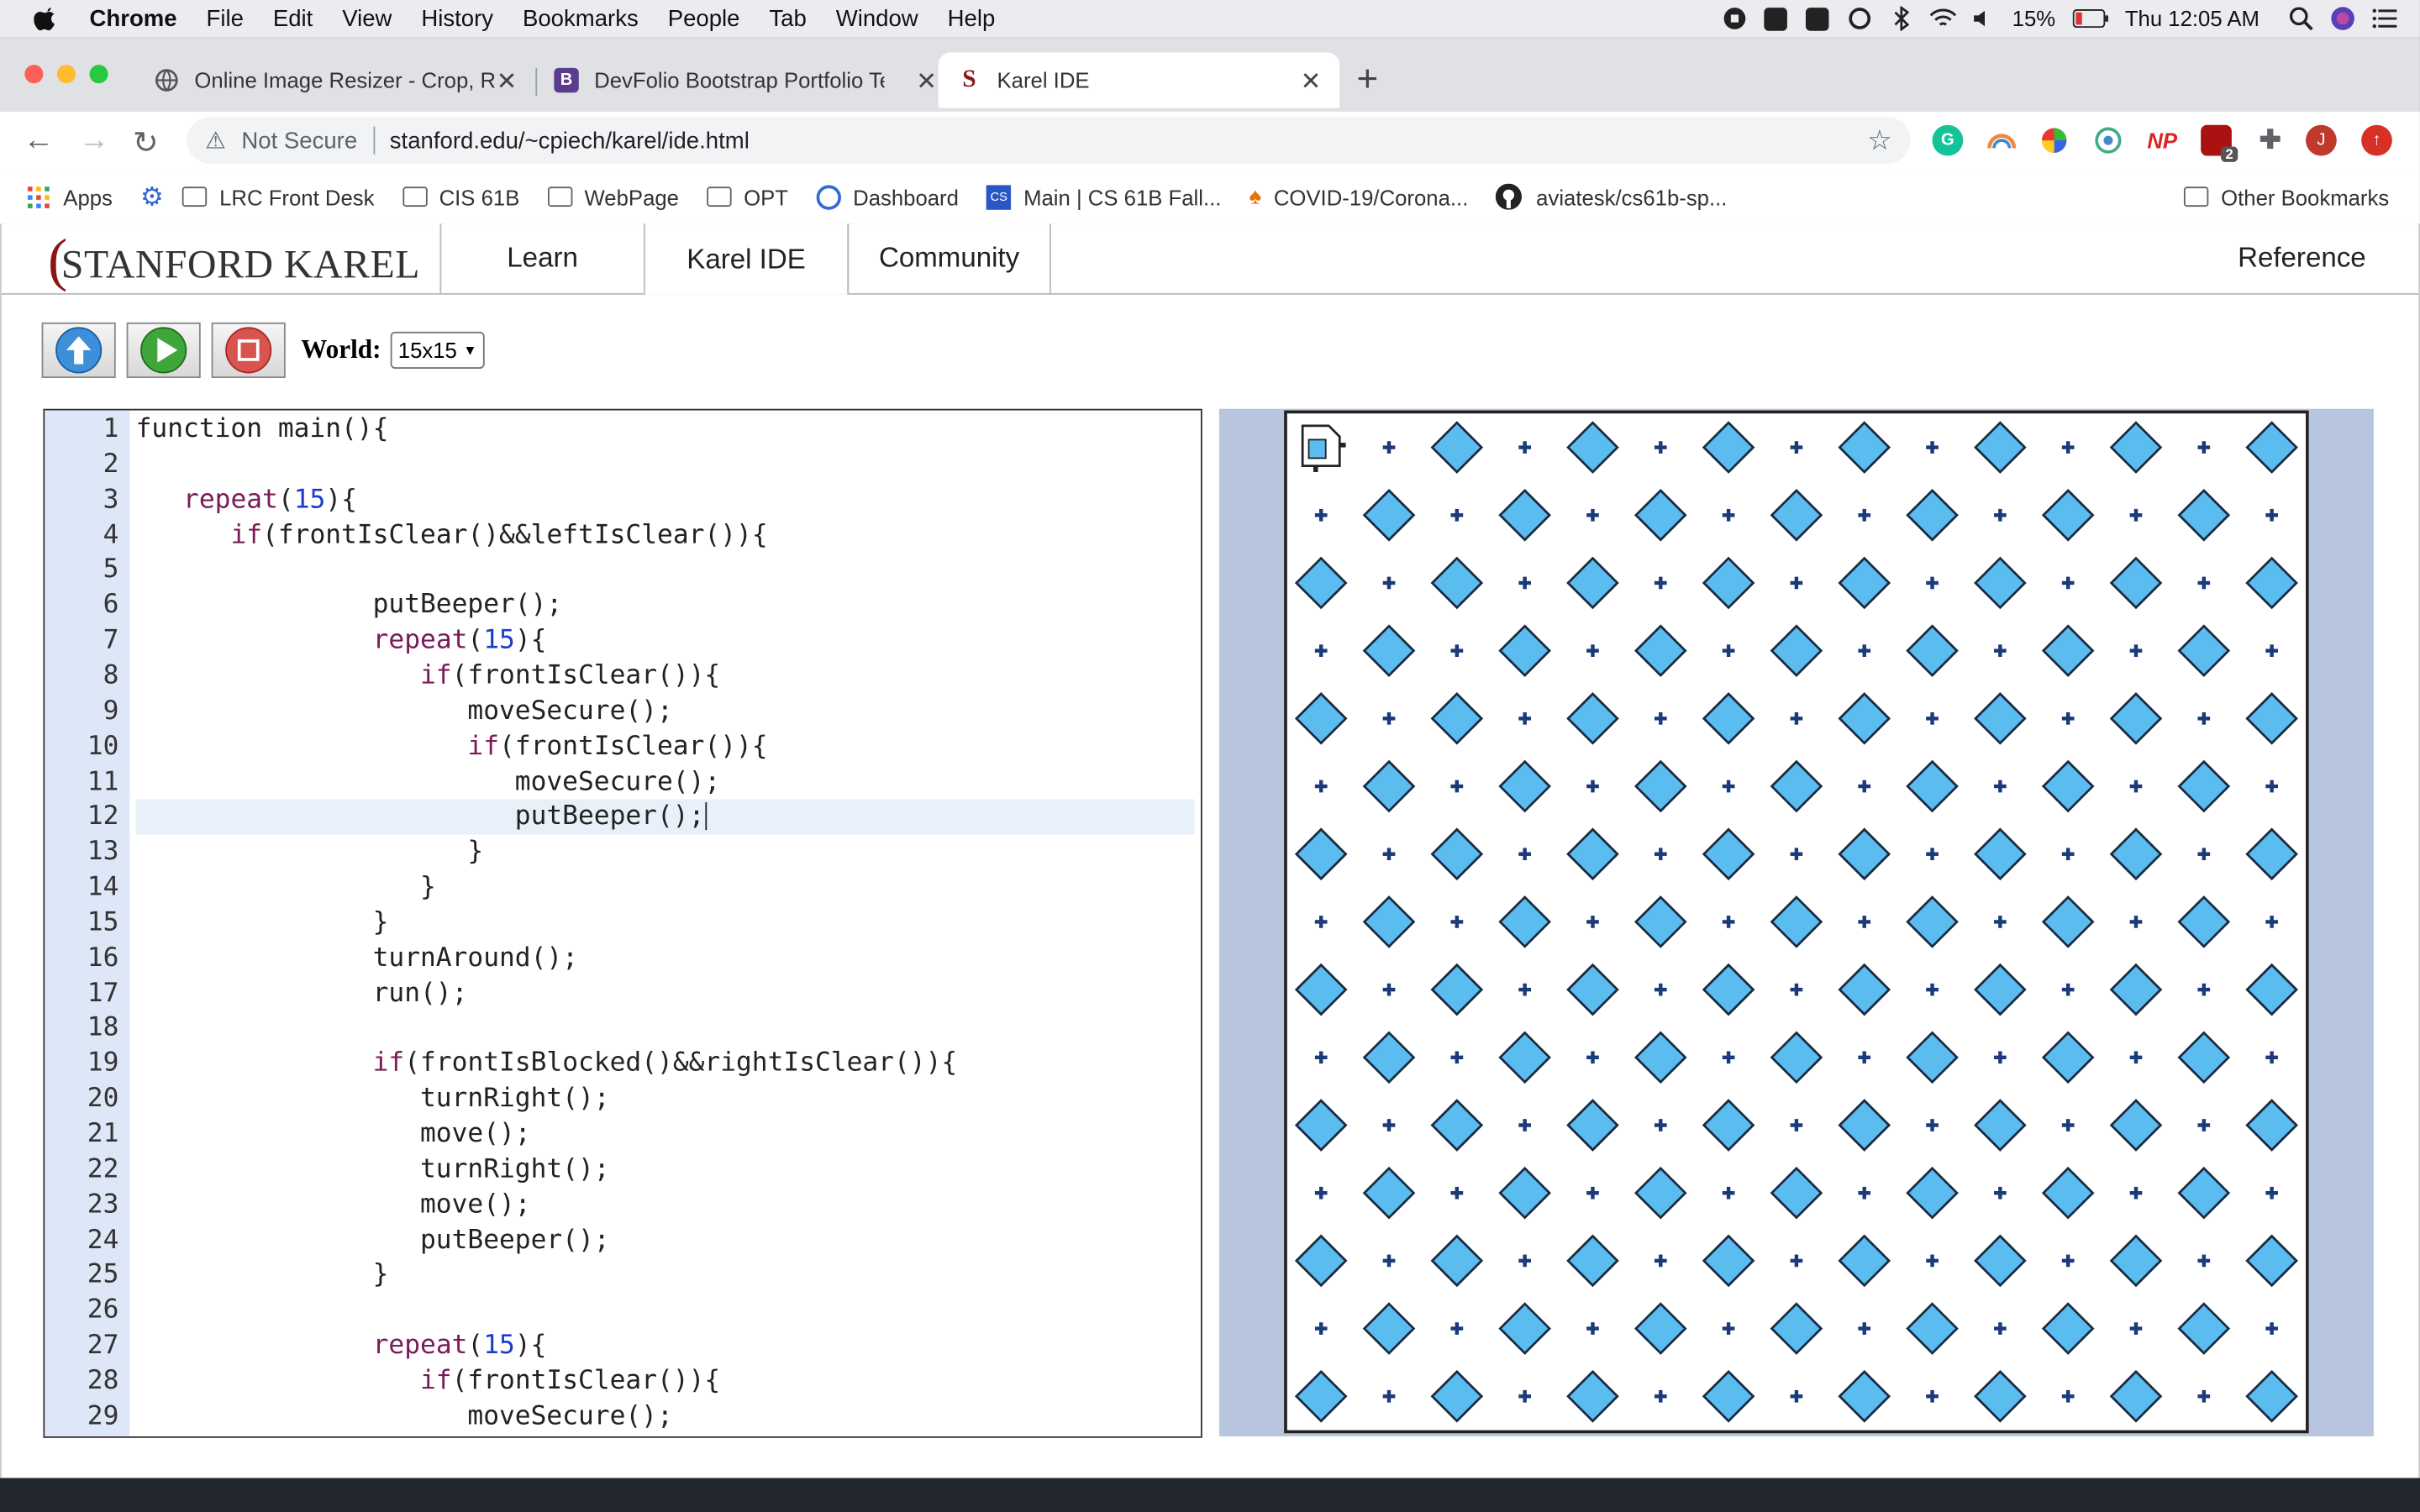 The height and width of the screenshot is (1512, 2420). Describe the element at coordinates (2219, 143) in the screenshot. I see `shield-extension-icon: 2` at that location.